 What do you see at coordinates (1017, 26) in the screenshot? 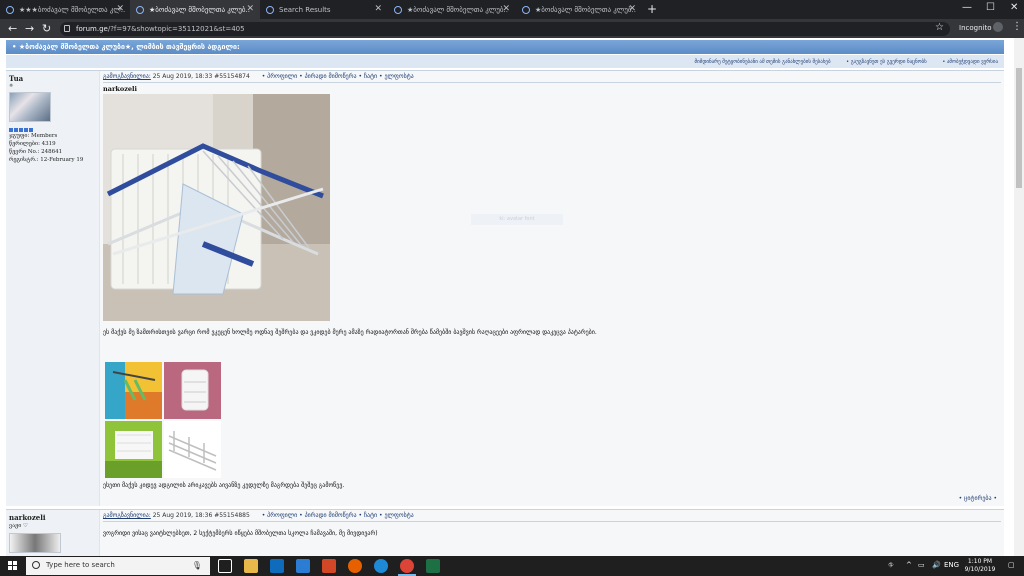
I see `menu-dots-icon: ⋮` at bounding box center [1017, 26].